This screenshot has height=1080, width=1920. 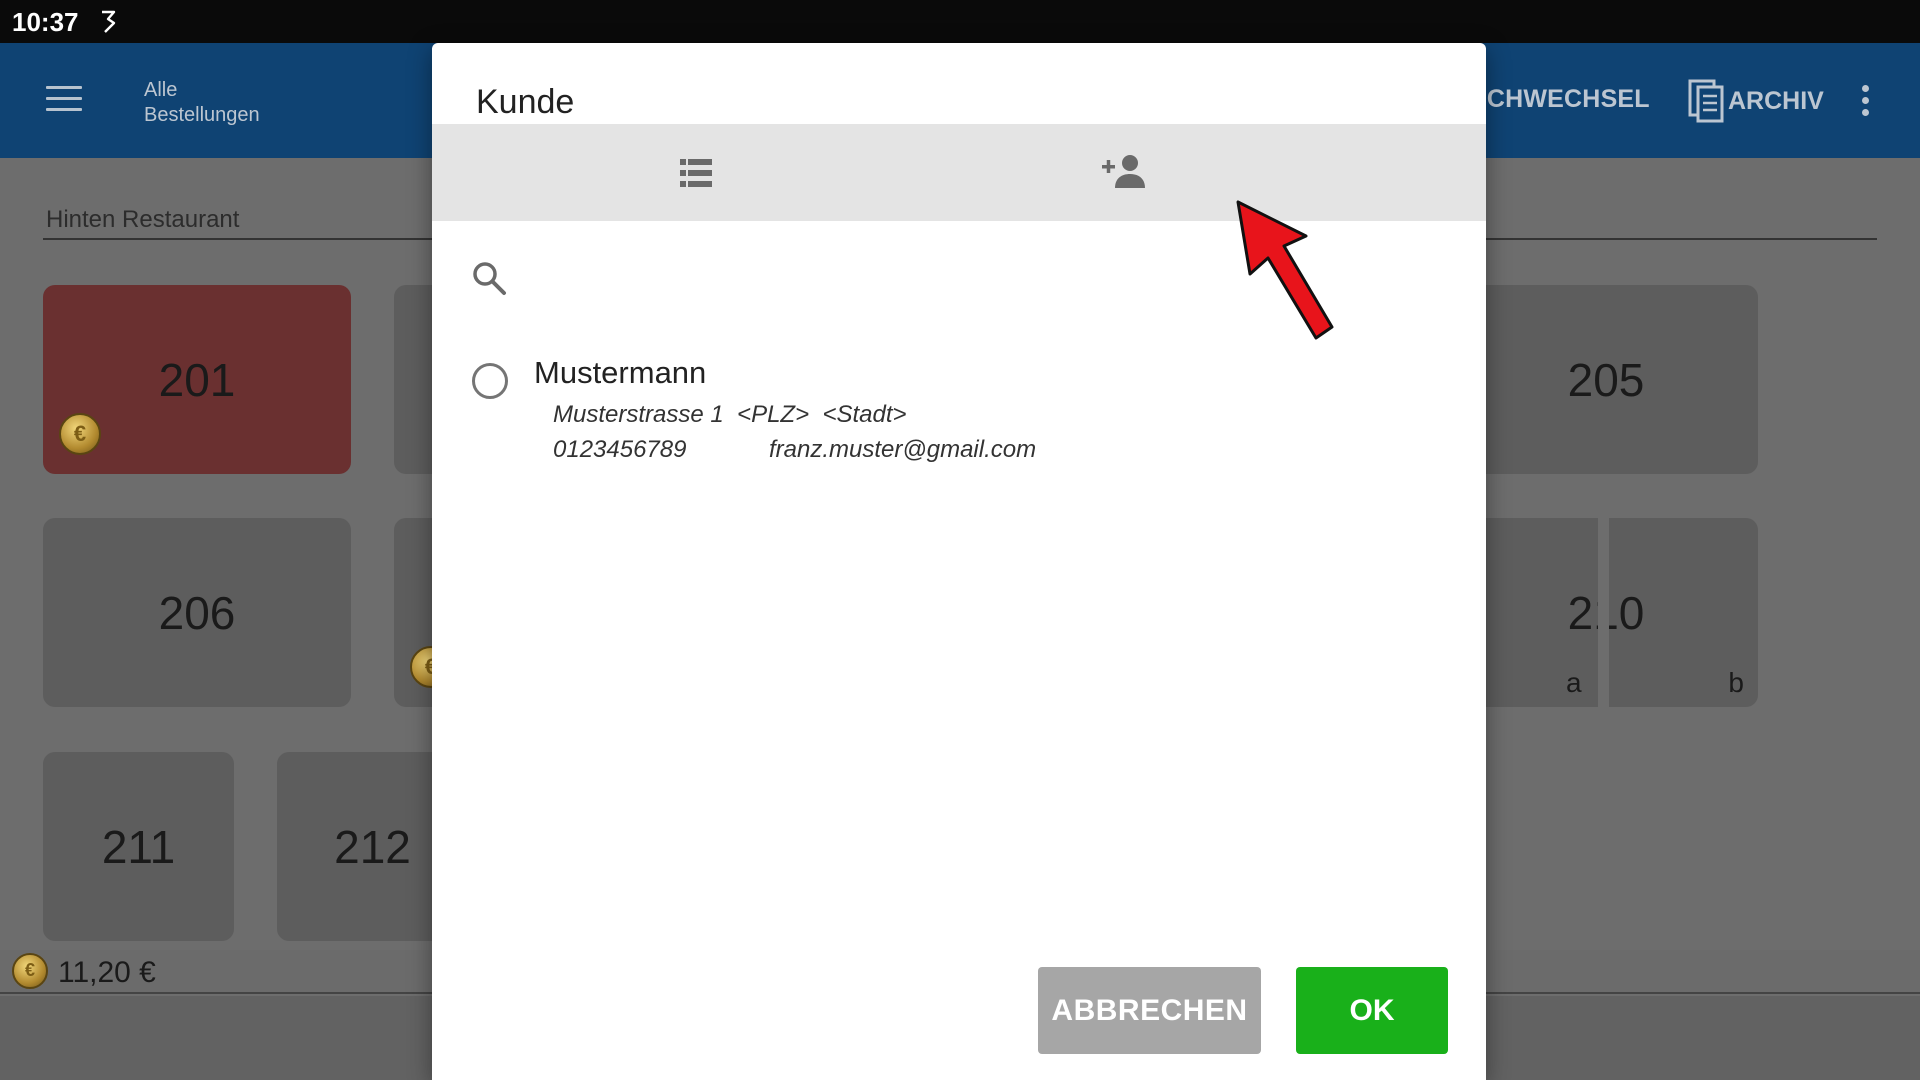 I want to click on table-205: 205, so click(x=1606, y=379).